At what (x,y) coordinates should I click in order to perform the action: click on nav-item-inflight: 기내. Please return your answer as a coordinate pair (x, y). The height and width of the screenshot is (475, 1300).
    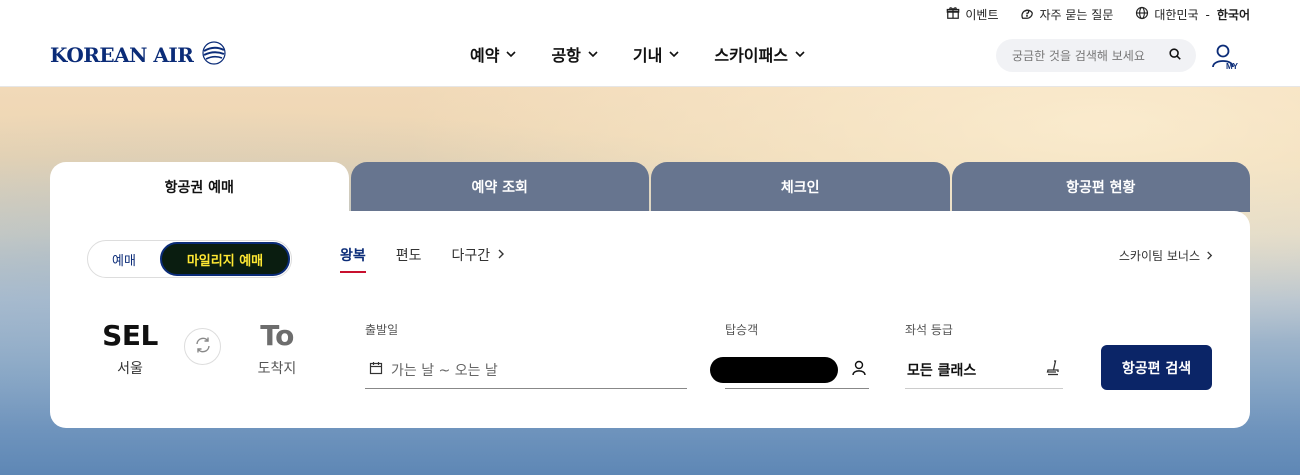
    Looking at the image, I should click on (656, 54).